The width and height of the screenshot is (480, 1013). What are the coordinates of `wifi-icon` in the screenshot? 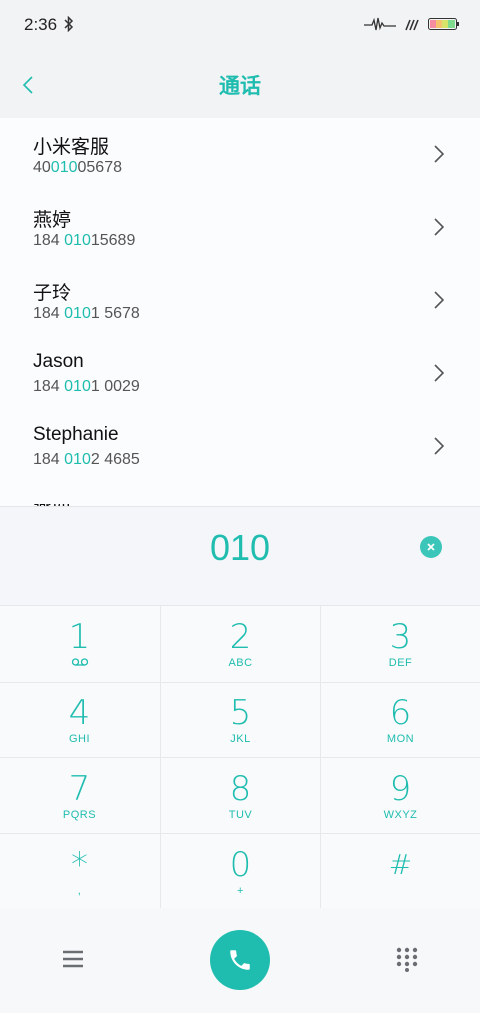 It's located at (412, 26).